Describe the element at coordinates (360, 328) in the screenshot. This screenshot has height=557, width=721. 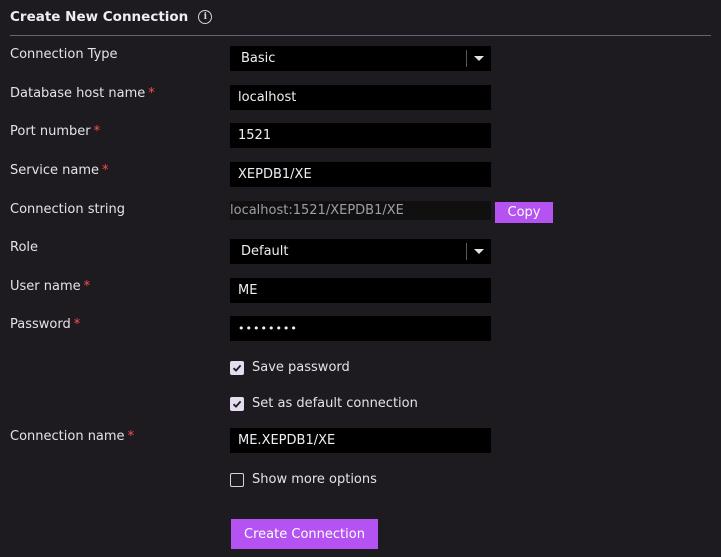
I see `password-input: ••••••••` at that location.